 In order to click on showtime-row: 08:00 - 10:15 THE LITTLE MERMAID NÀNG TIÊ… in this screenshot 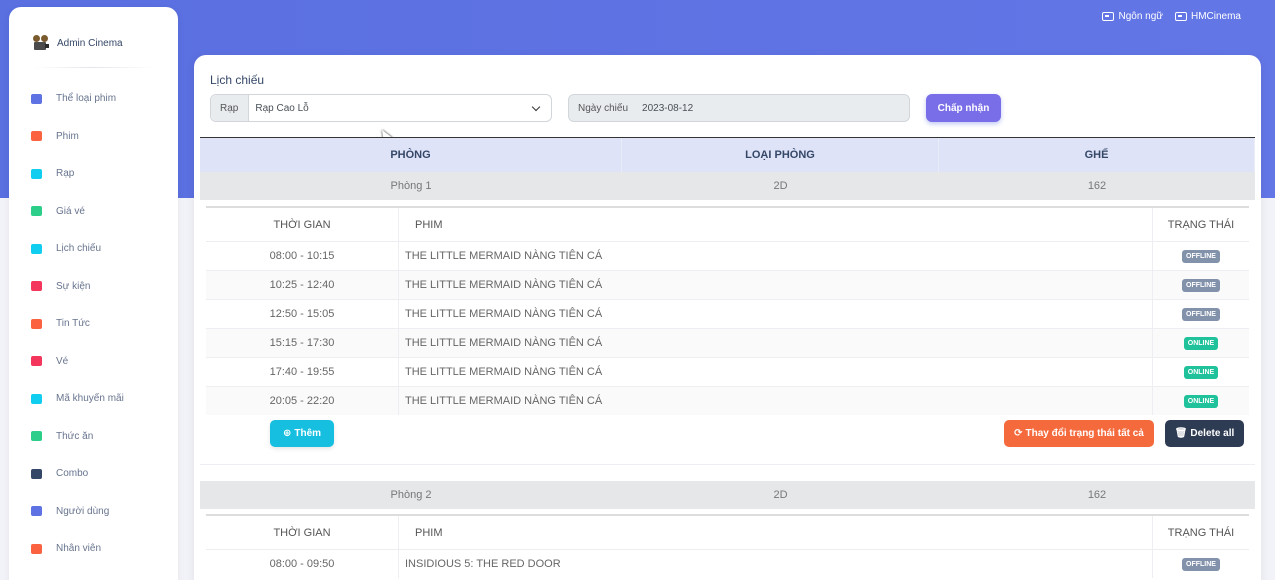, I will do `click(727, 255)`.